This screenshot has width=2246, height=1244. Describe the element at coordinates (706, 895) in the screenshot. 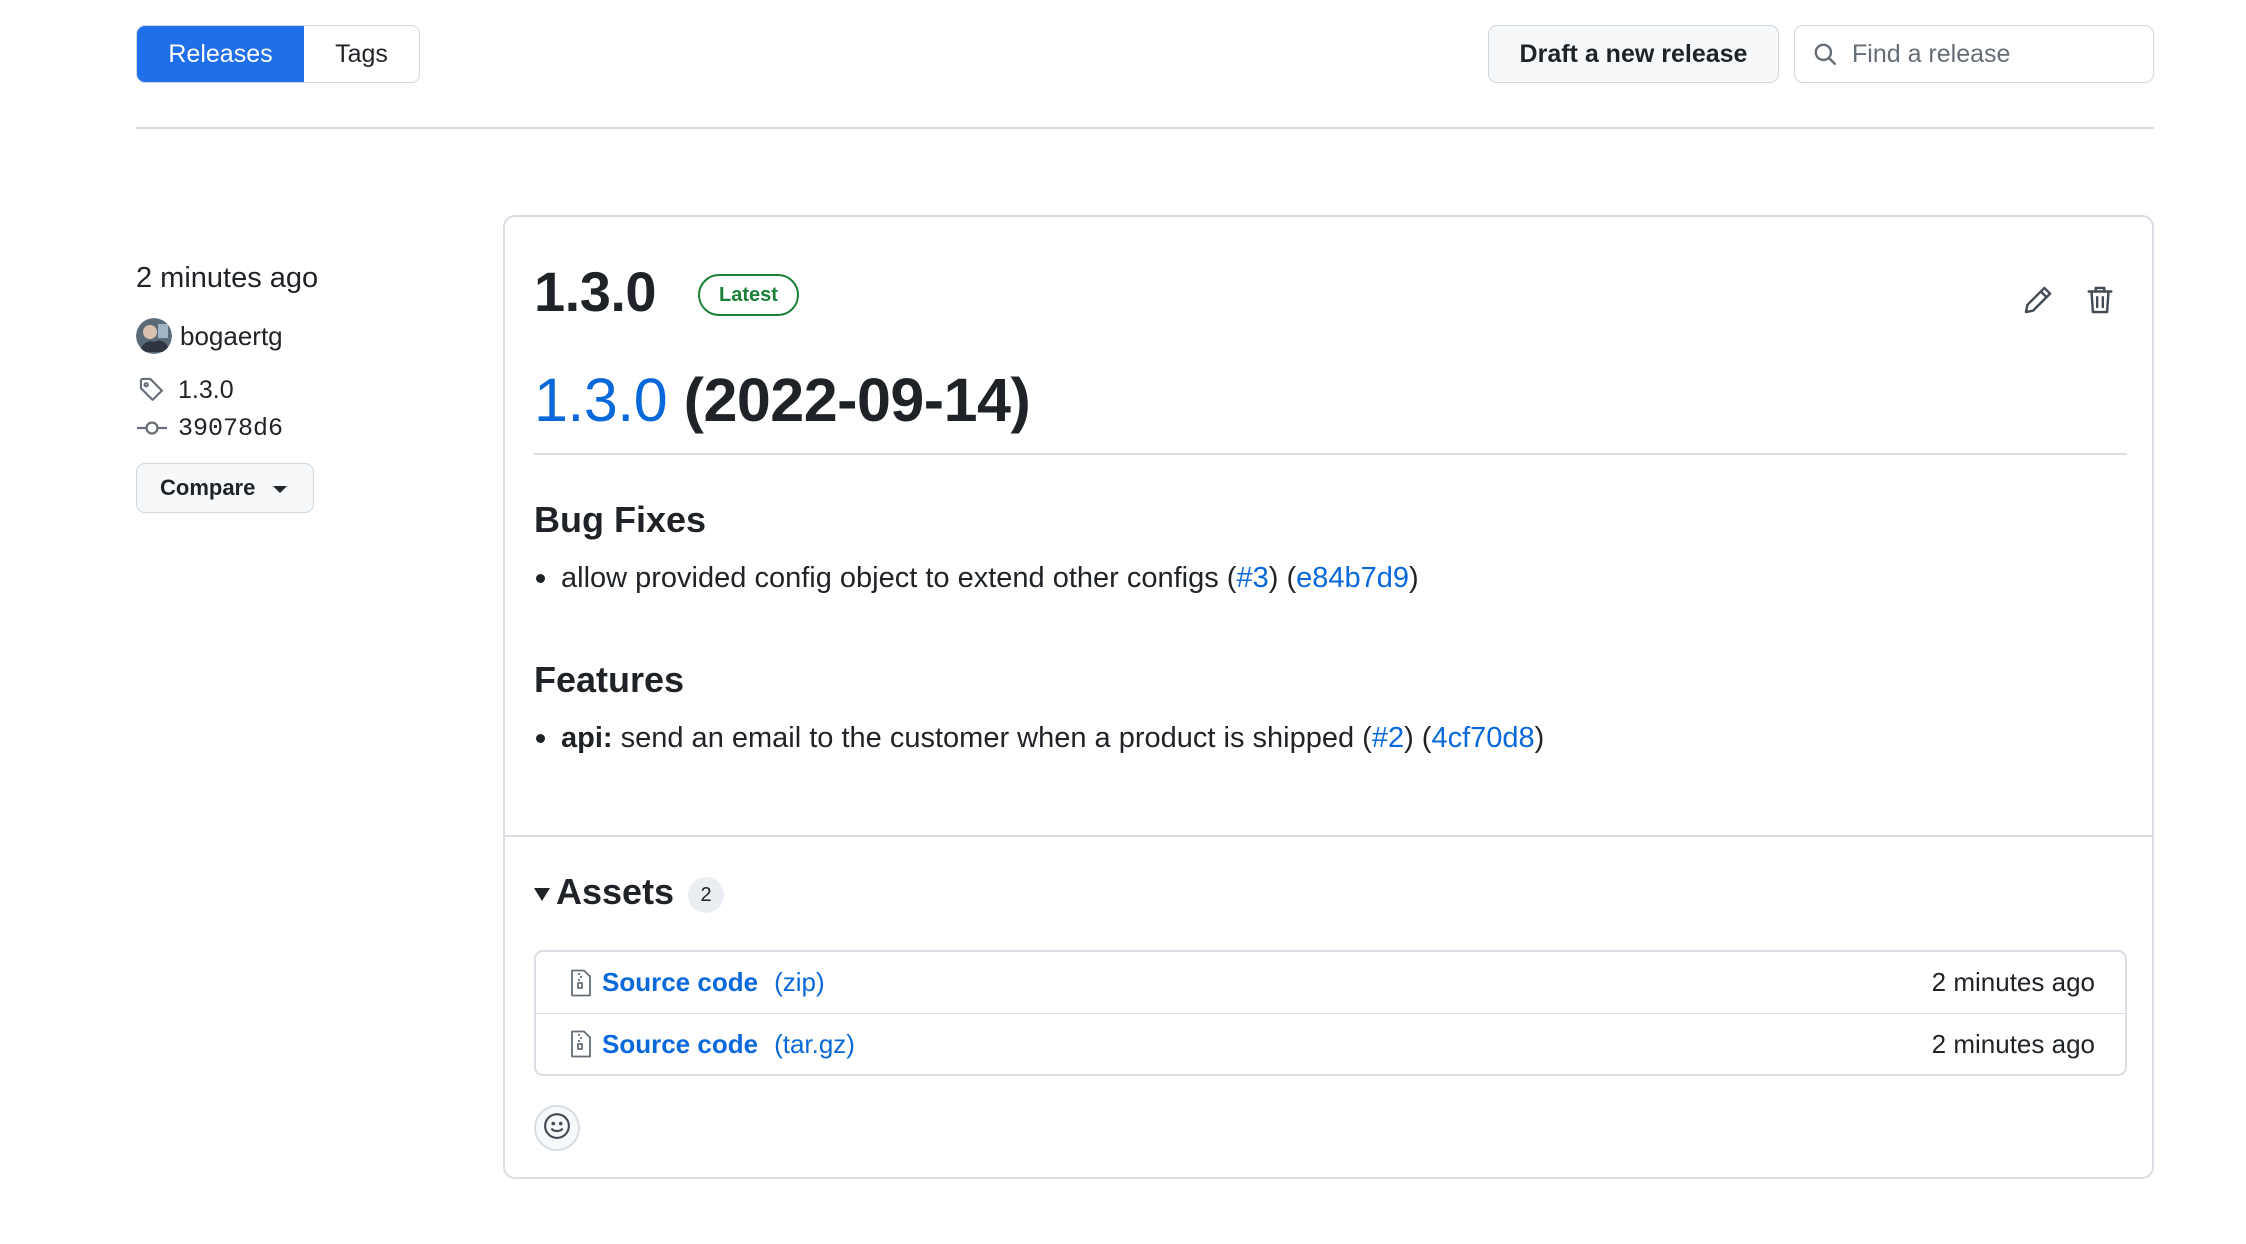

I see `assets-count-badge: 2` at that location.